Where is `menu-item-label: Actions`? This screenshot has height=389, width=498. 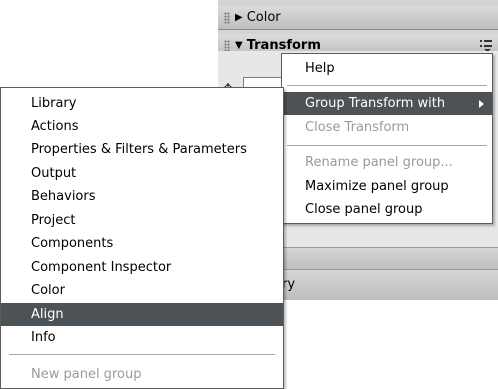 menu-item-label: Actions is located at coordinates (55, 126).